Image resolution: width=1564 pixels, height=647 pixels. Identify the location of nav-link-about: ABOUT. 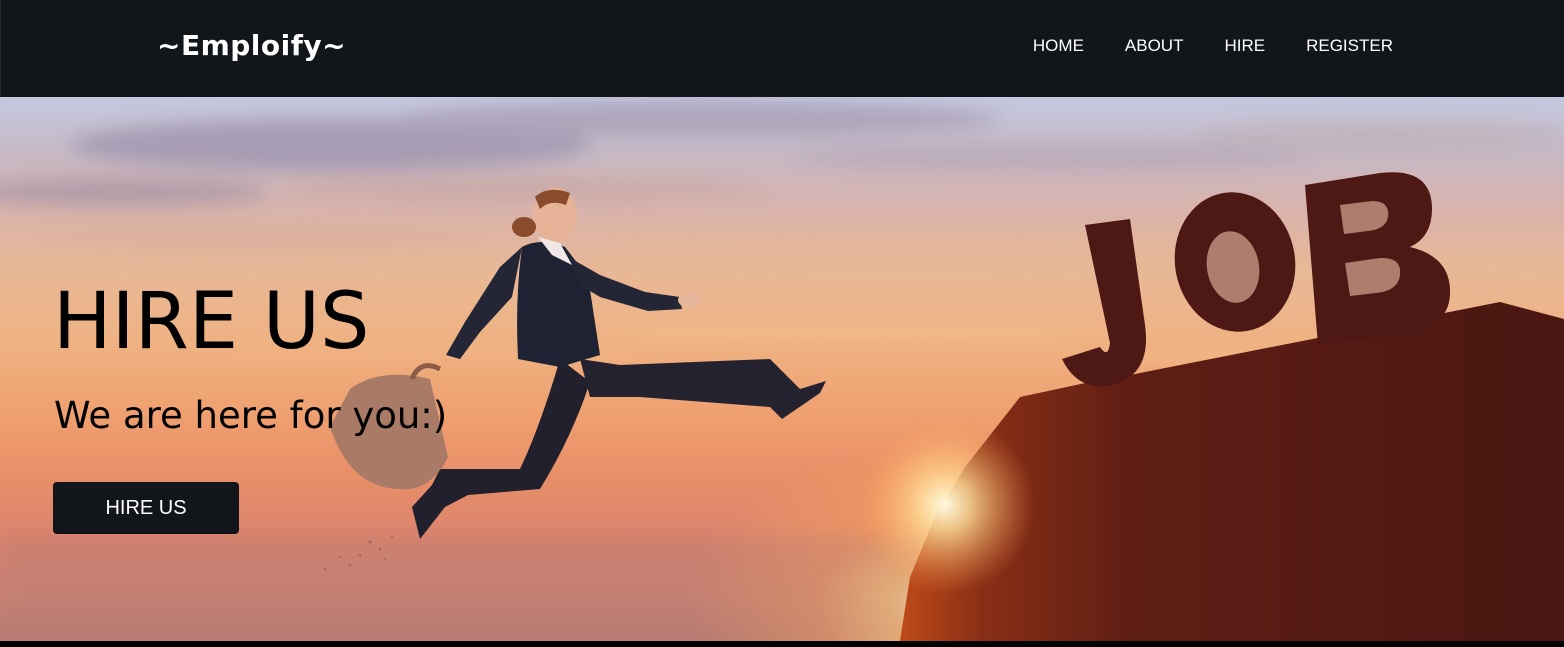
(1154, 46).